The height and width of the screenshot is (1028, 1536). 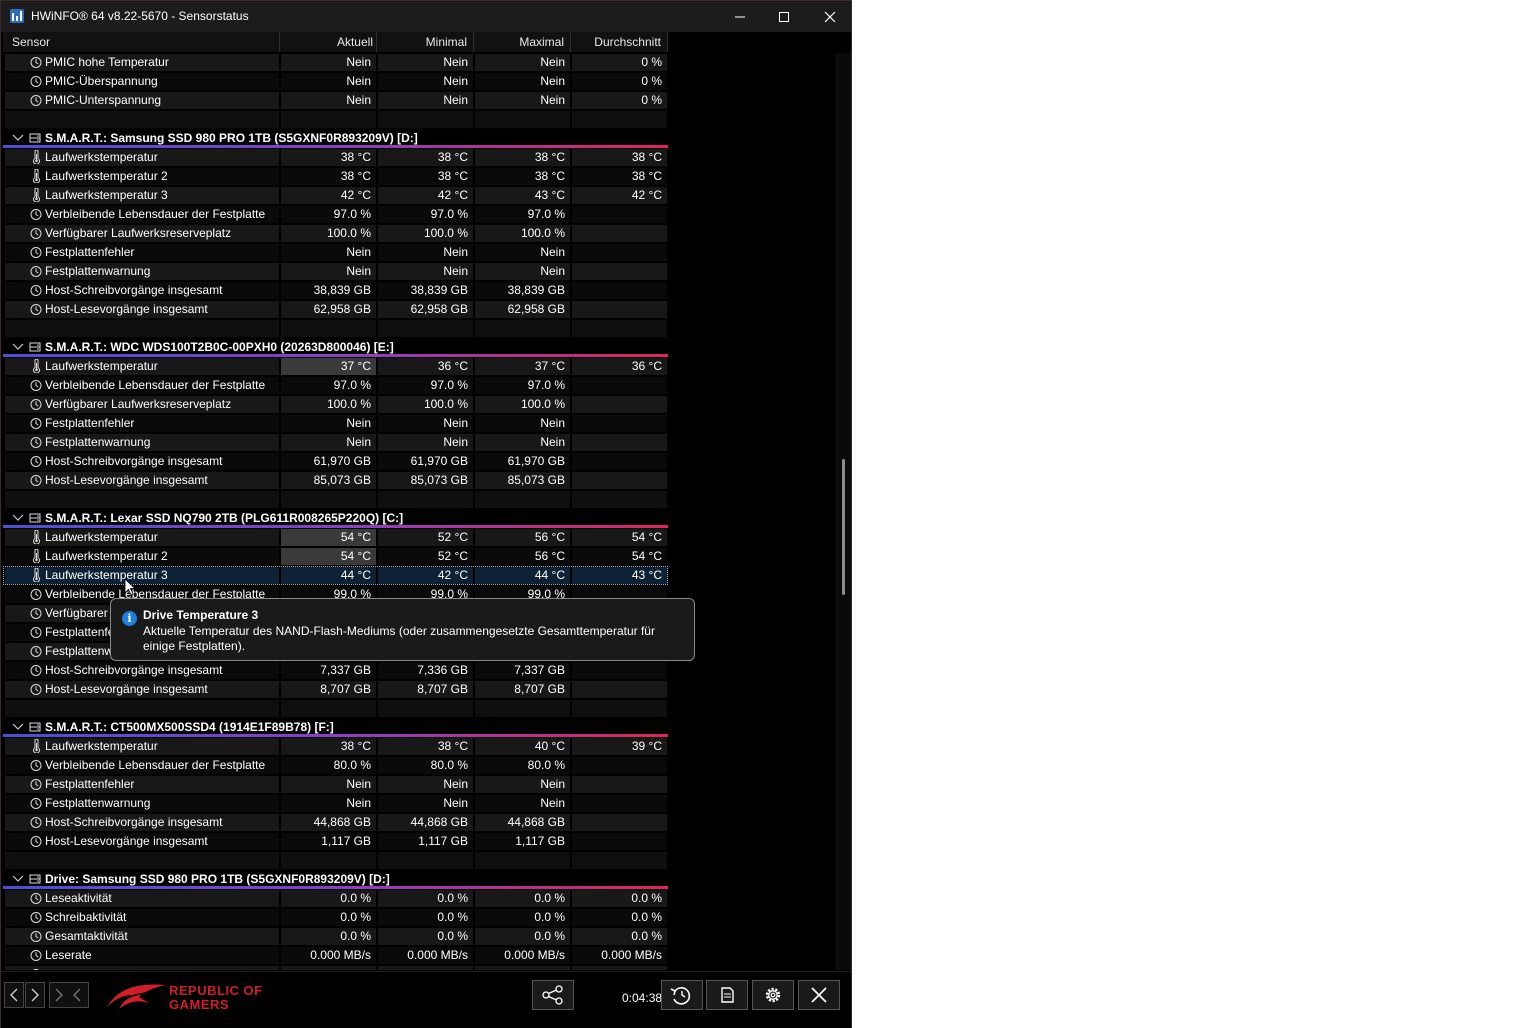 What do you see at coordinates (142, 746) in the screenshot?
I see `sensor-name: Laufwerkstemperatur` at bounding box center [142, 746].